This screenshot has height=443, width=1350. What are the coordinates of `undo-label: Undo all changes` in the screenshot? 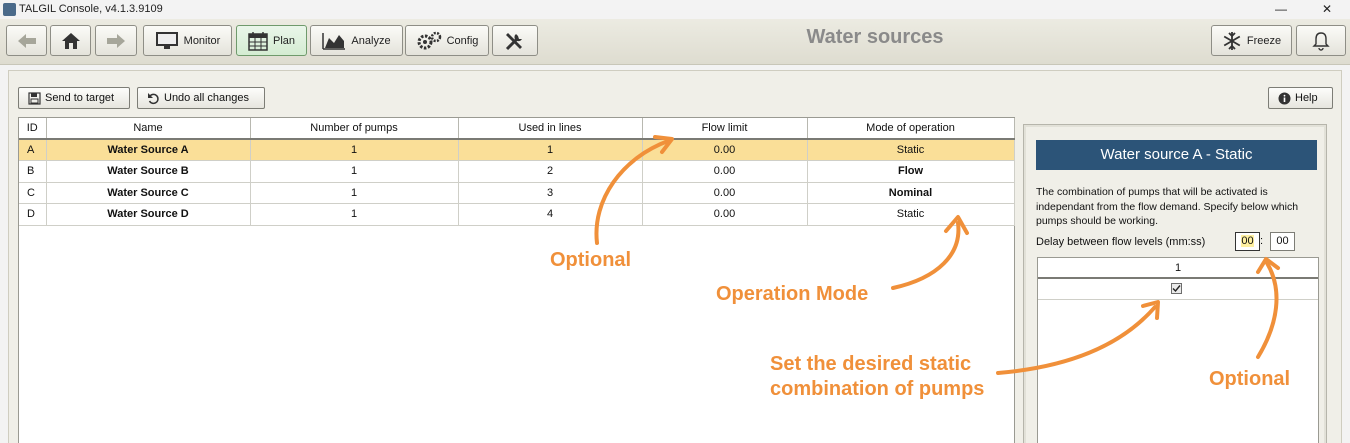 It's located at (207, 98).